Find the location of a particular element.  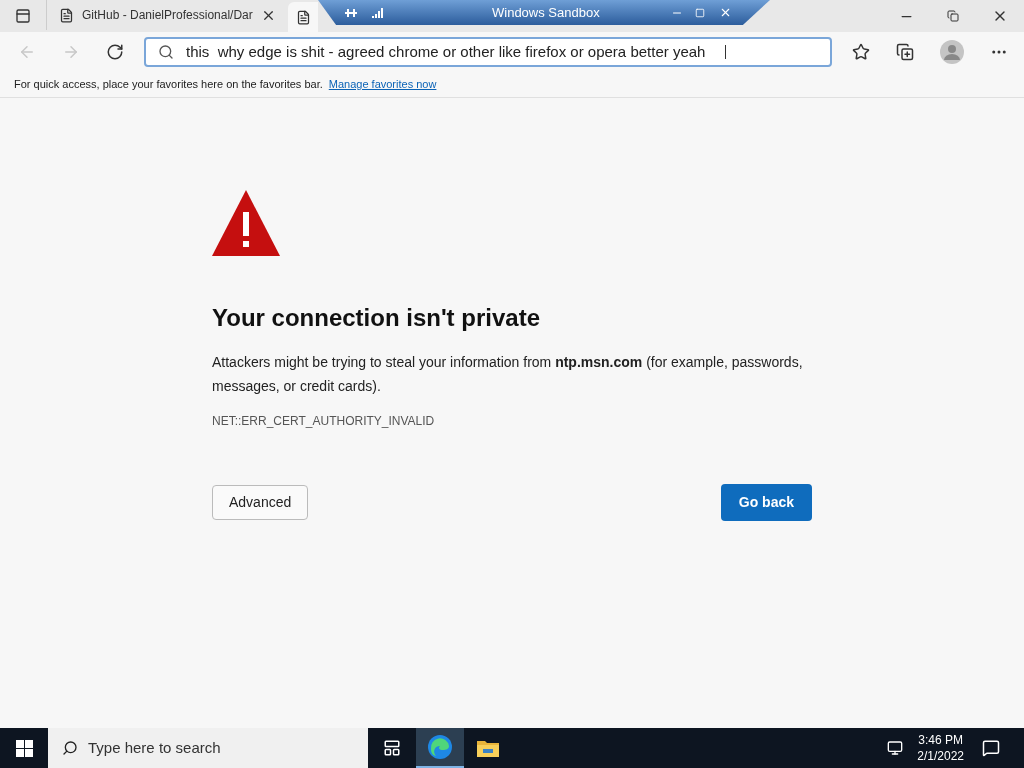

maximize-icon is located at coordinates (700, 12).